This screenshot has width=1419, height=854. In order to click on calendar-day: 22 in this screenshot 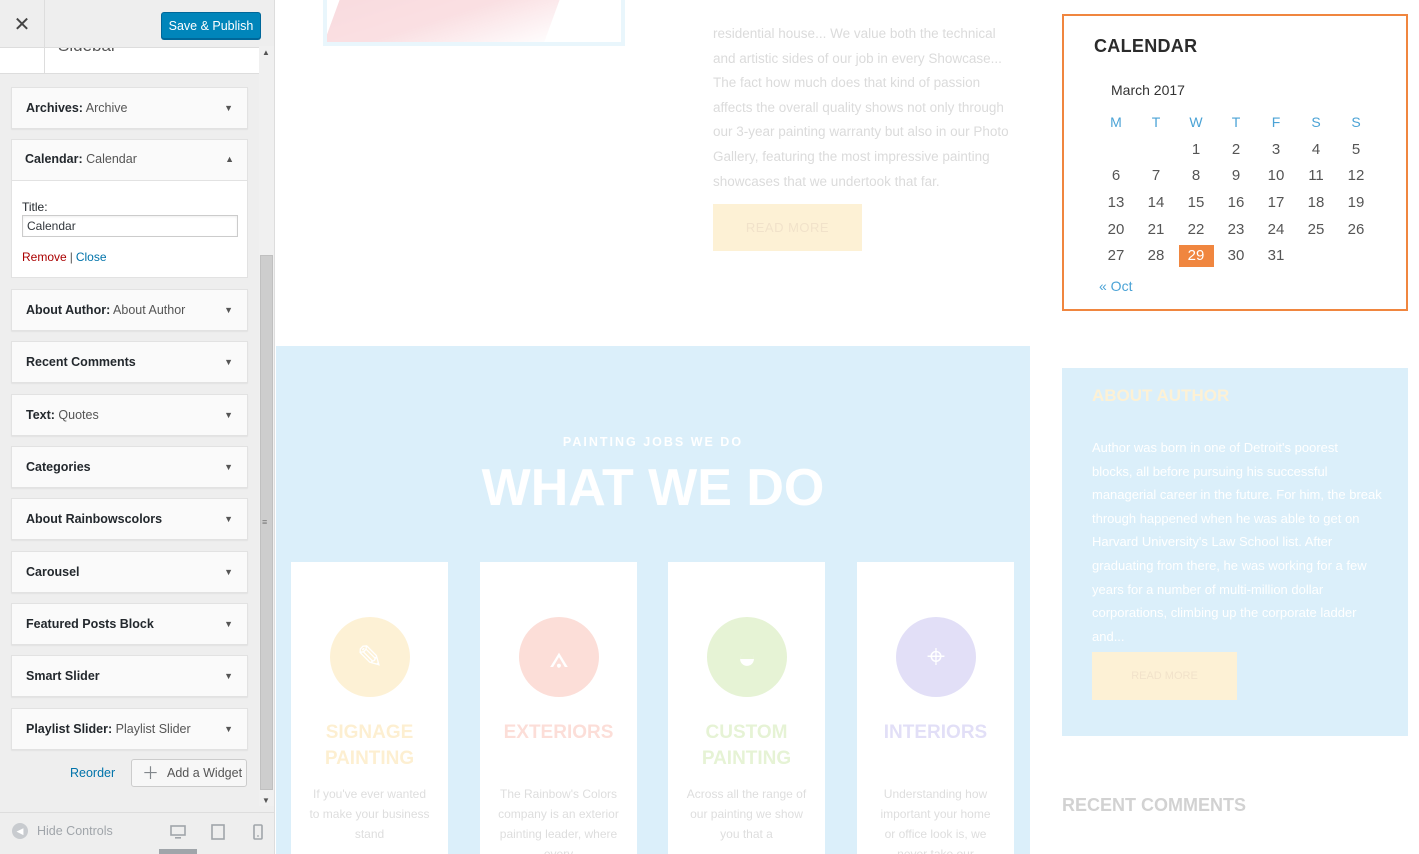, I will do `click(1196, 229)`.